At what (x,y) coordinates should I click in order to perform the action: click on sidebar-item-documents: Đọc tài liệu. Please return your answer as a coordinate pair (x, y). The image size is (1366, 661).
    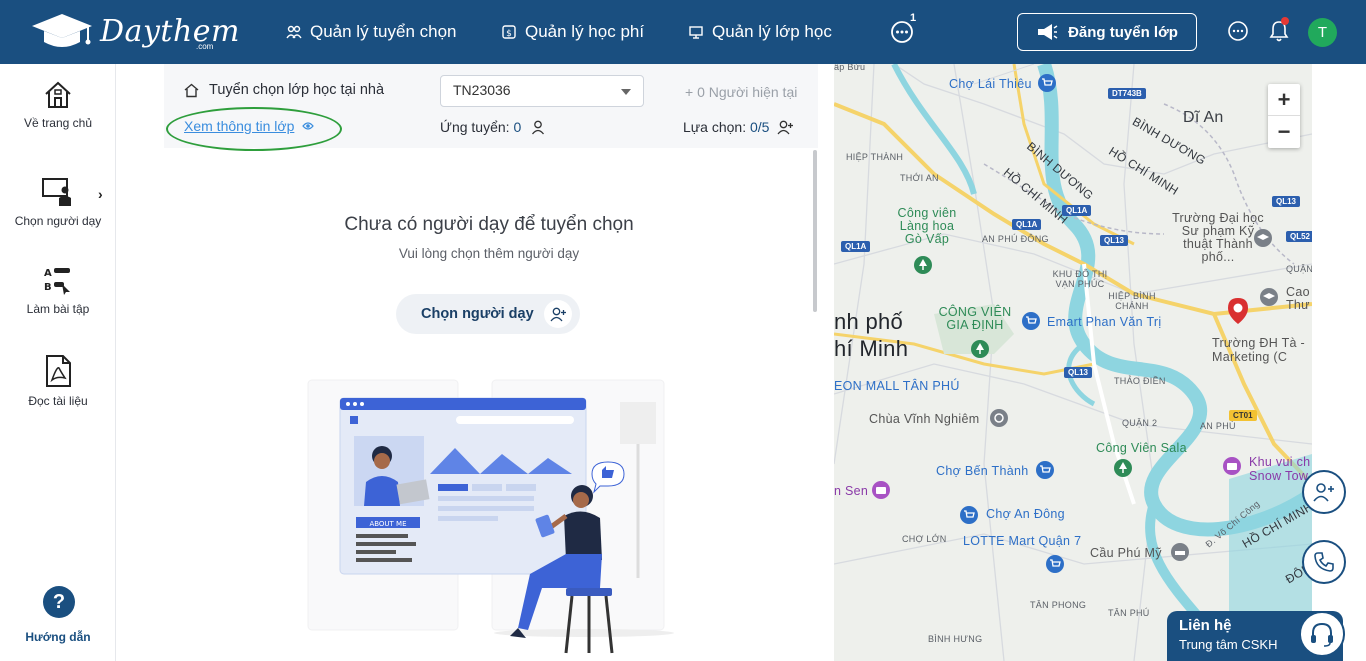
    Looking at the image, I should click on (58, 381).